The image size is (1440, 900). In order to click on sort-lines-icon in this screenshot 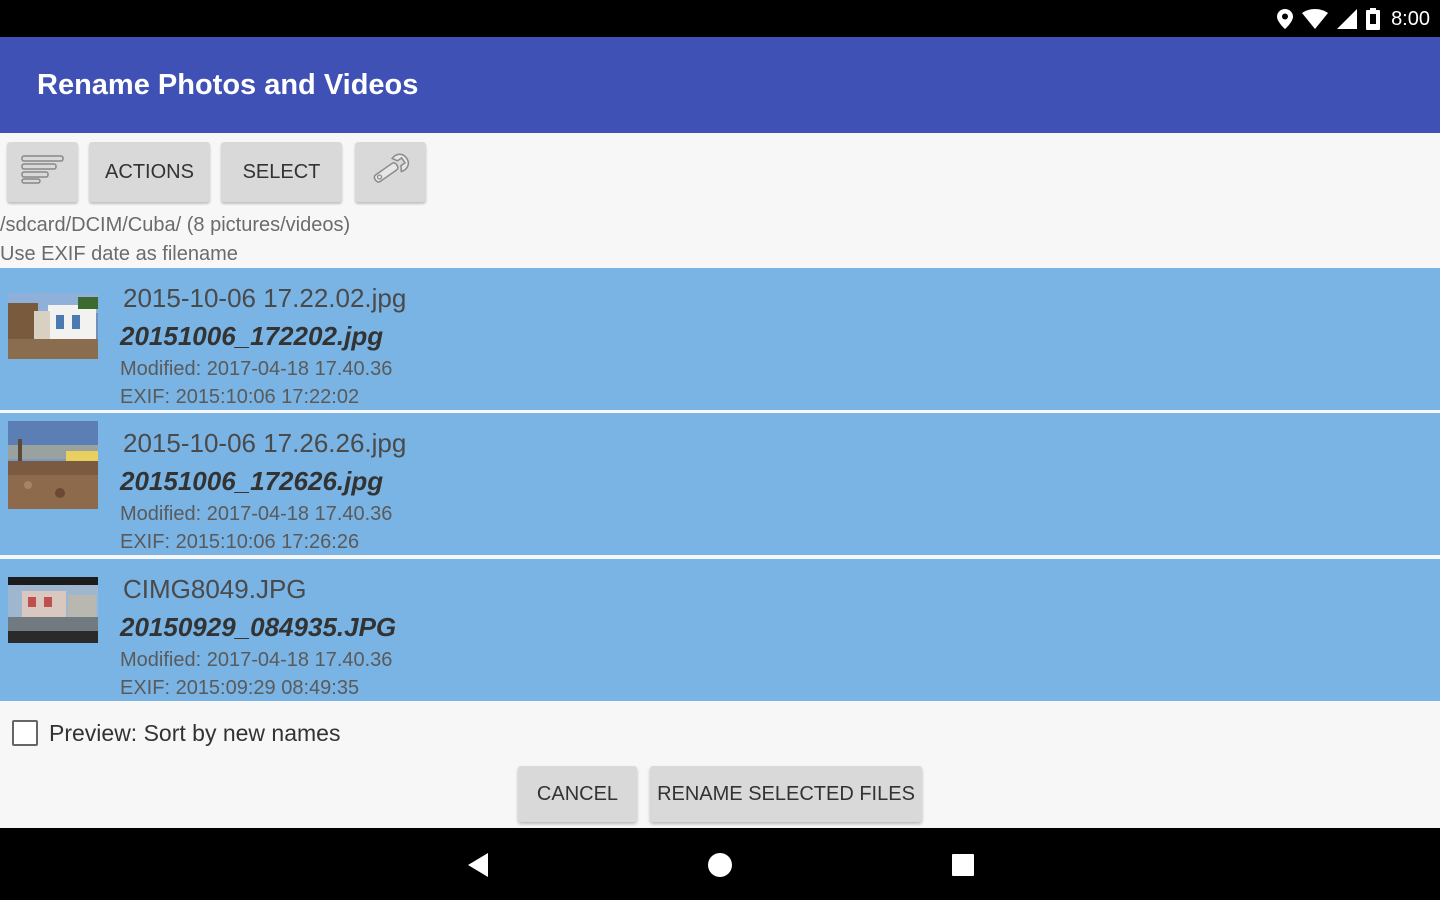, I will do `click(42, 172)`.